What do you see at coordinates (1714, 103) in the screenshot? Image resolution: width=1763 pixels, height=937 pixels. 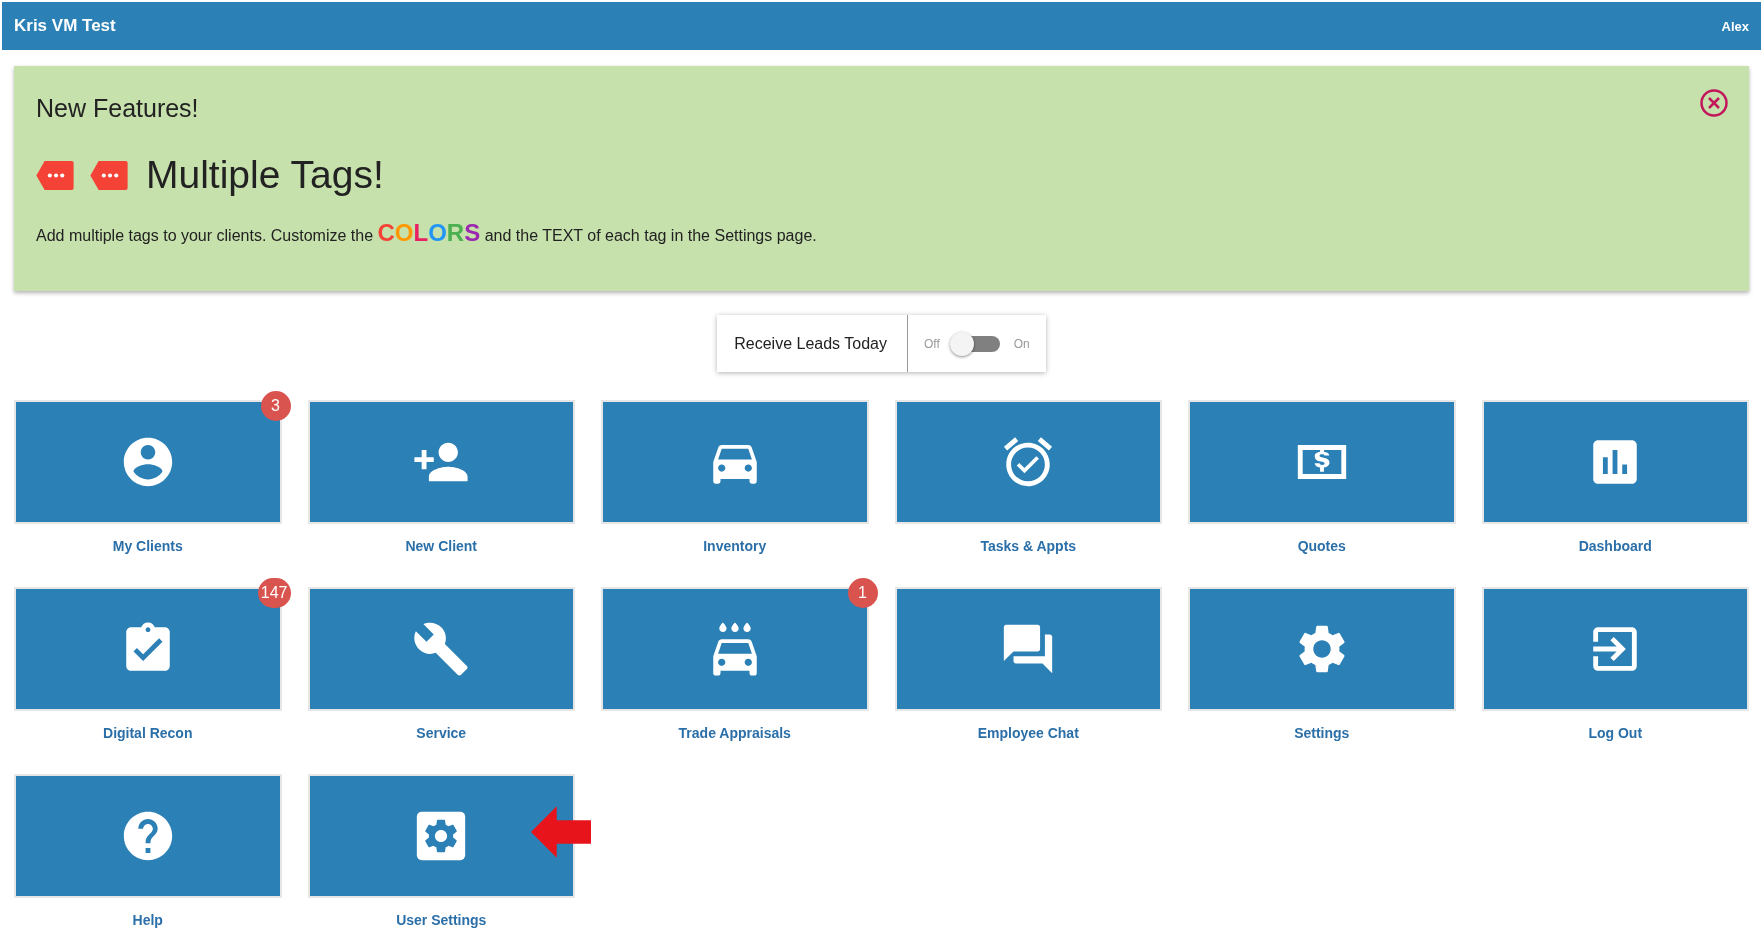 I see `close-icon` at bounding box center [1714, 103].